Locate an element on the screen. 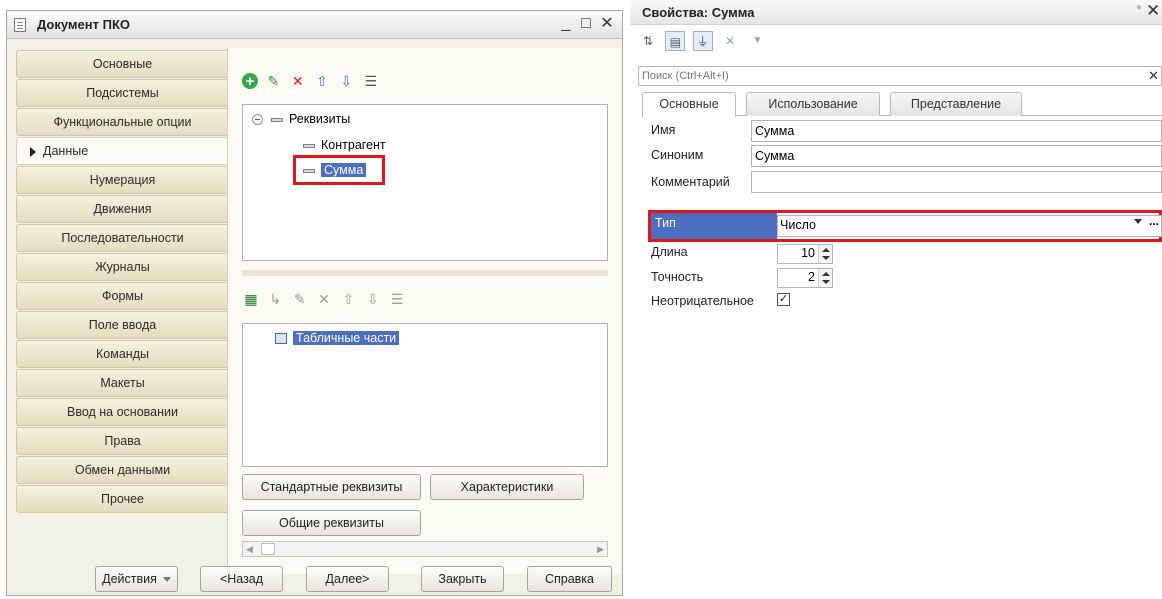 Image resolution: width=1162 pixels, height=599 pixels. nav-item-prava: Права is located at coordinates (122, 441).